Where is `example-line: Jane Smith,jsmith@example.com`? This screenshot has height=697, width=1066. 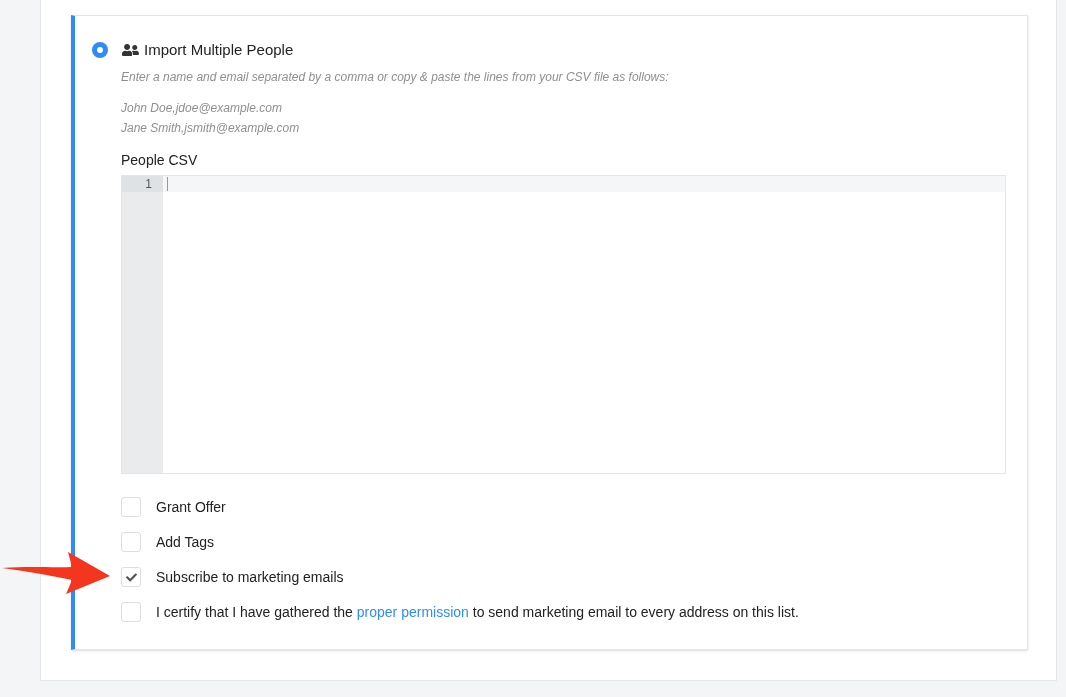 example-line: Jane Smith,jsmith@example.com is located at coordinates (211, 128).